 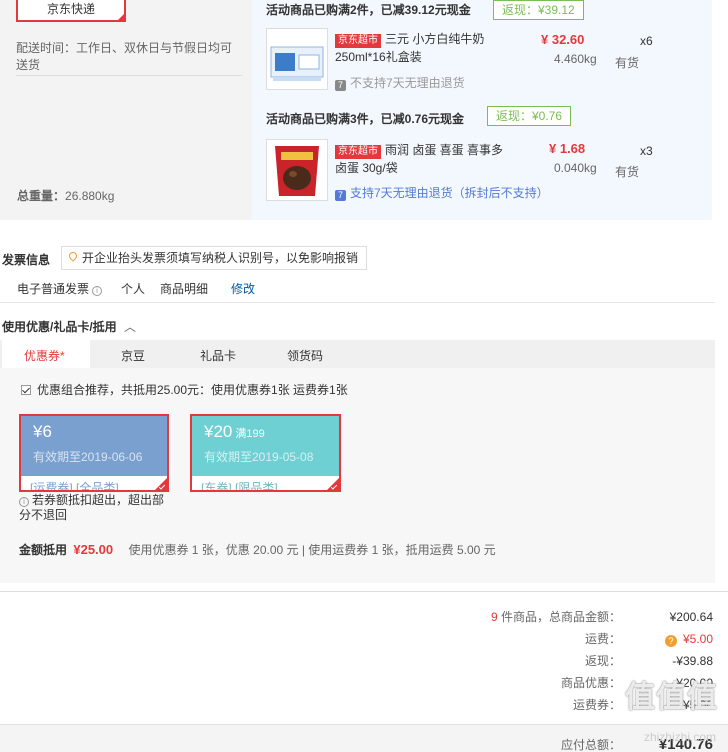 What do you see at coordinates (42, 431) in the screenshot?
I see `coupon-amount: ¥6` at bounding box center [42, 431].